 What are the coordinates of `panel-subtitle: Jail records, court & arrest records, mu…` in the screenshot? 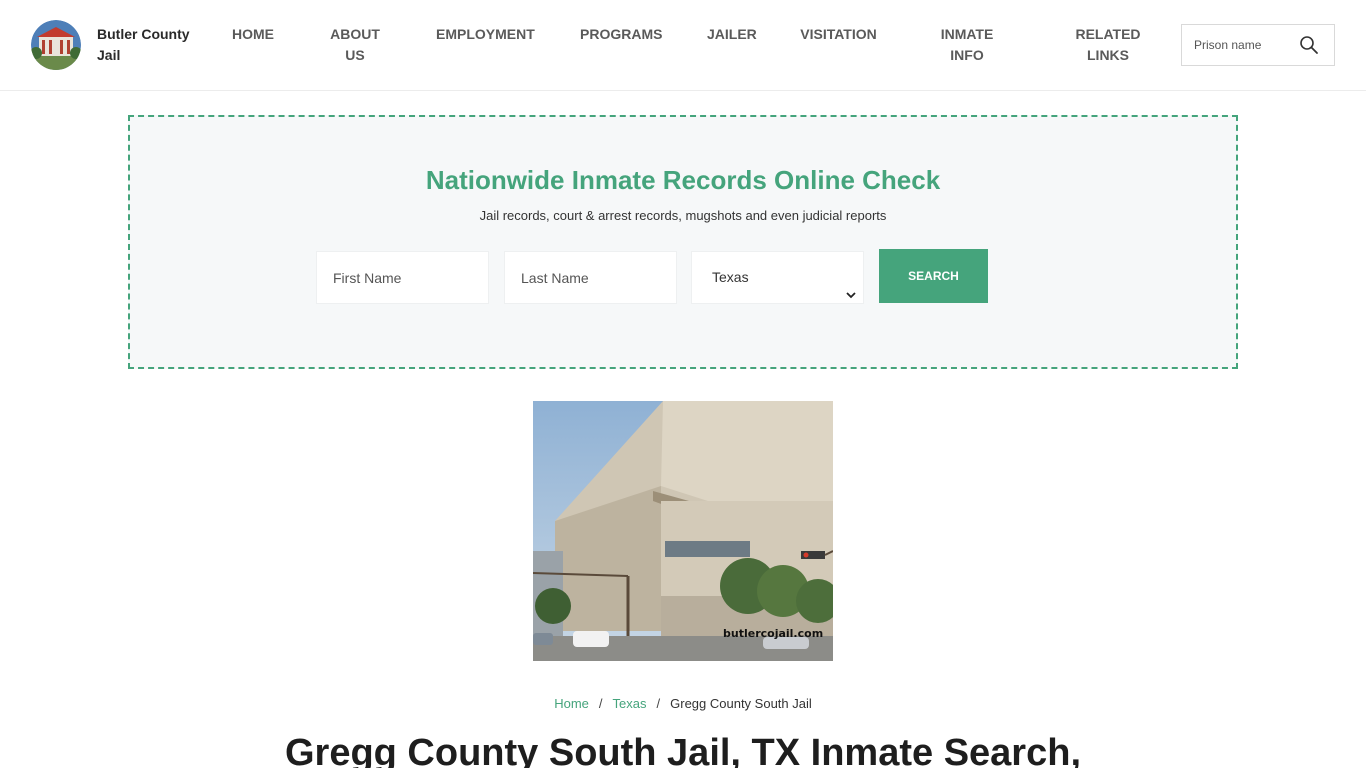 It's located at (683, 215).